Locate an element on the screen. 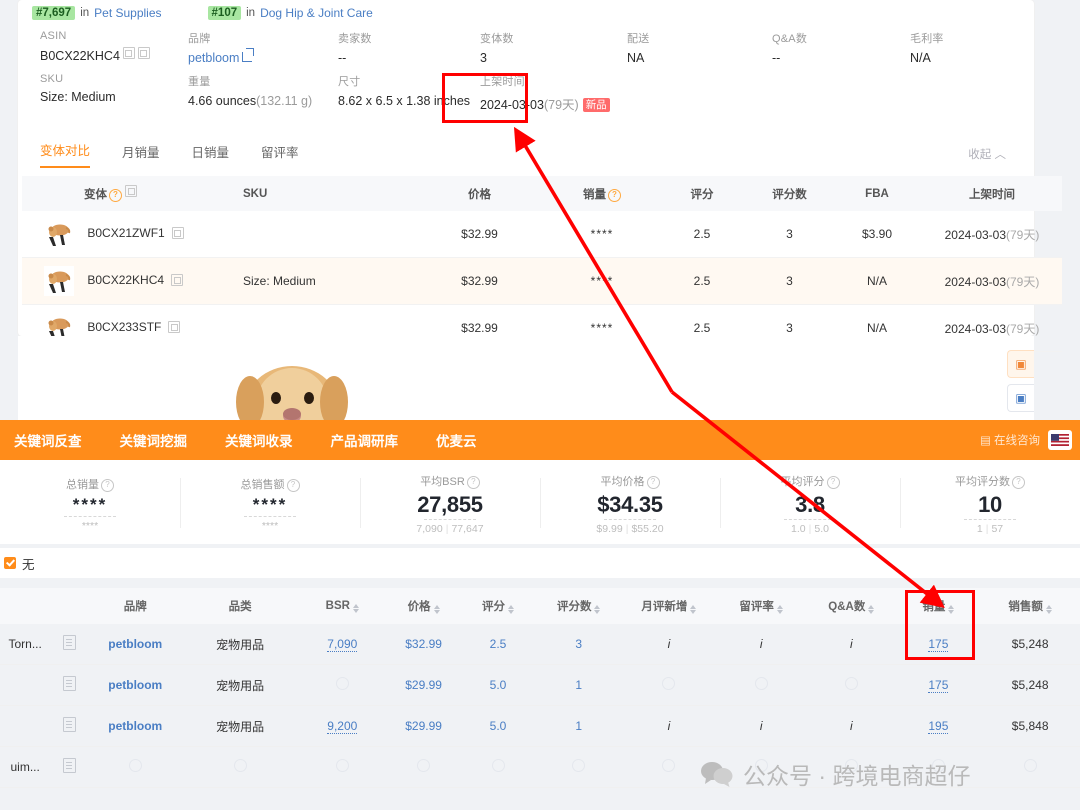  duplicate-icon is located at coordinates (143, 53).